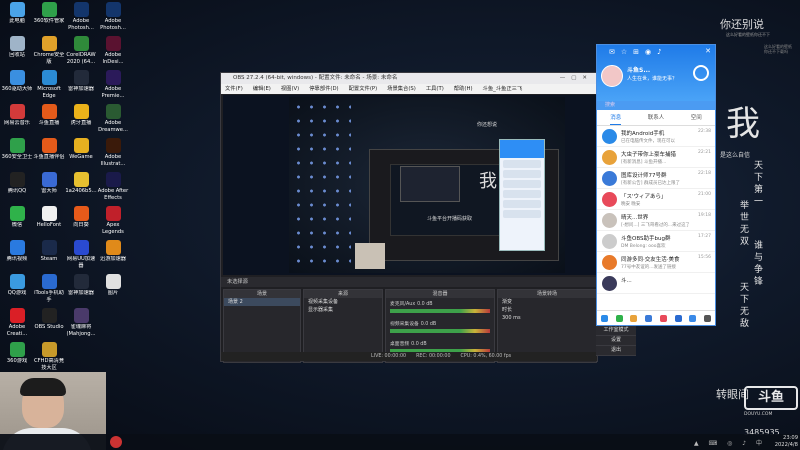  Describe the element at coordinates (503, 89) in the screenshot. I see `menu-item: 斗鱼_斗鱼正三飞` at that location.